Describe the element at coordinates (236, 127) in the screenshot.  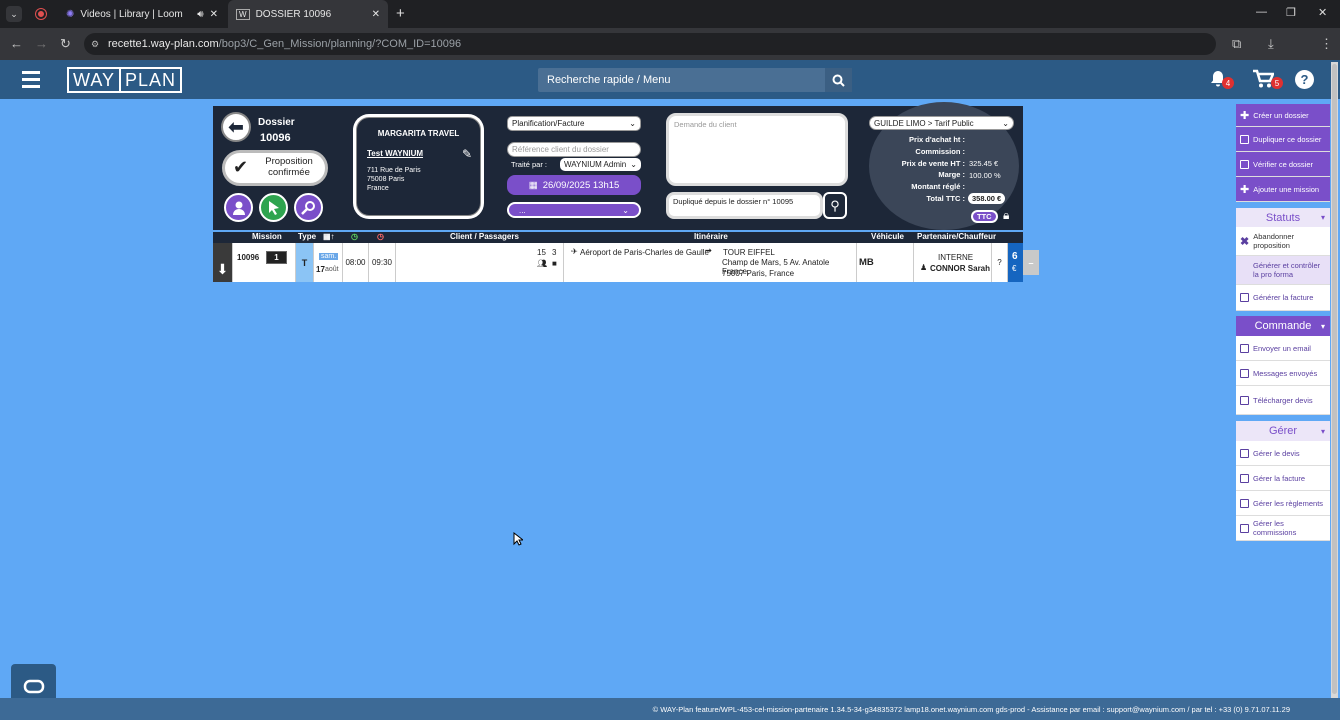
I see `back-button: ⬅` at that location.